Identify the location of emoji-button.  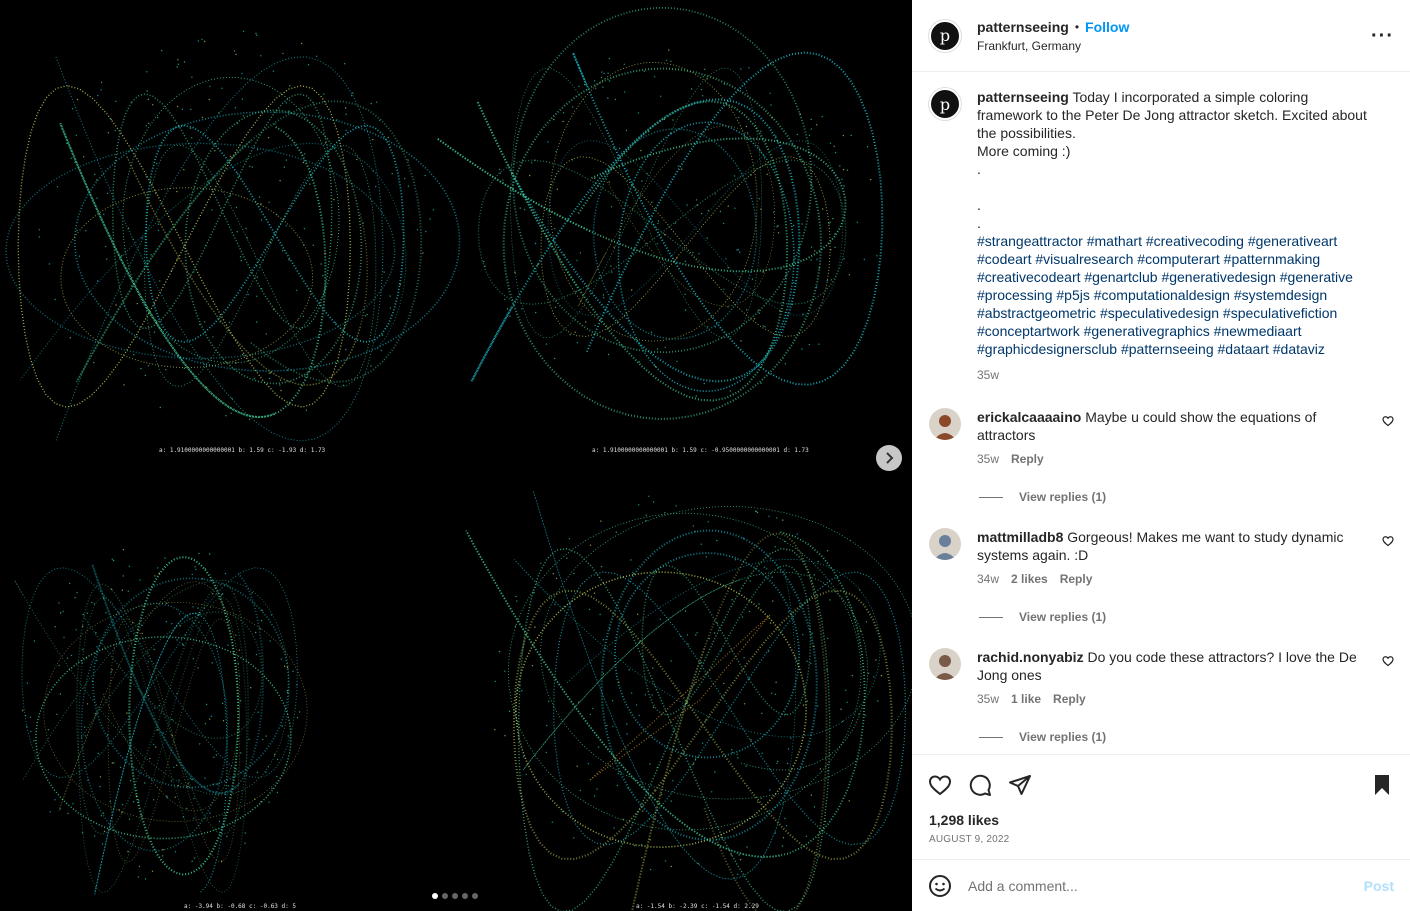
(940, 886).